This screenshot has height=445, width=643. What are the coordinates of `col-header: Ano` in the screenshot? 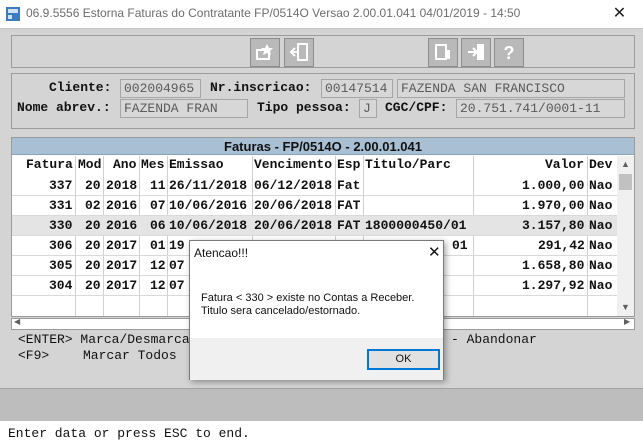 It's located at (124, 164).